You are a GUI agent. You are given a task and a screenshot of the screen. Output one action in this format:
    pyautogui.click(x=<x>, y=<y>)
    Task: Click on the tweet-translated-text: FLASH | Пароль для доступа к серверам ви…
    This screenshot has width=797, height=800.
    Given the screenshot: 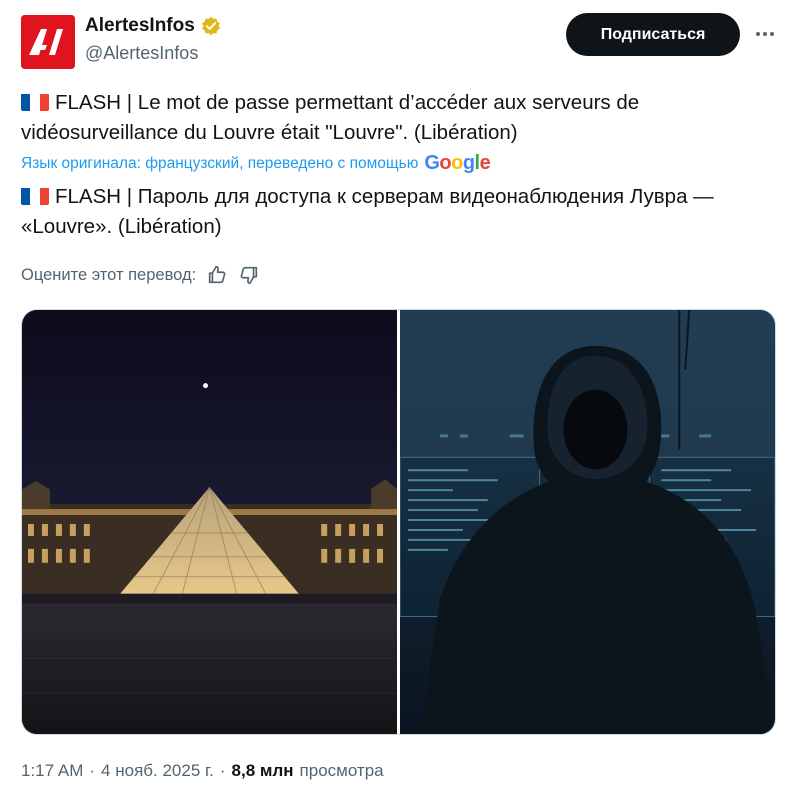 What is the action you would take?
    pyautogui.click(x=401, y=212)
    